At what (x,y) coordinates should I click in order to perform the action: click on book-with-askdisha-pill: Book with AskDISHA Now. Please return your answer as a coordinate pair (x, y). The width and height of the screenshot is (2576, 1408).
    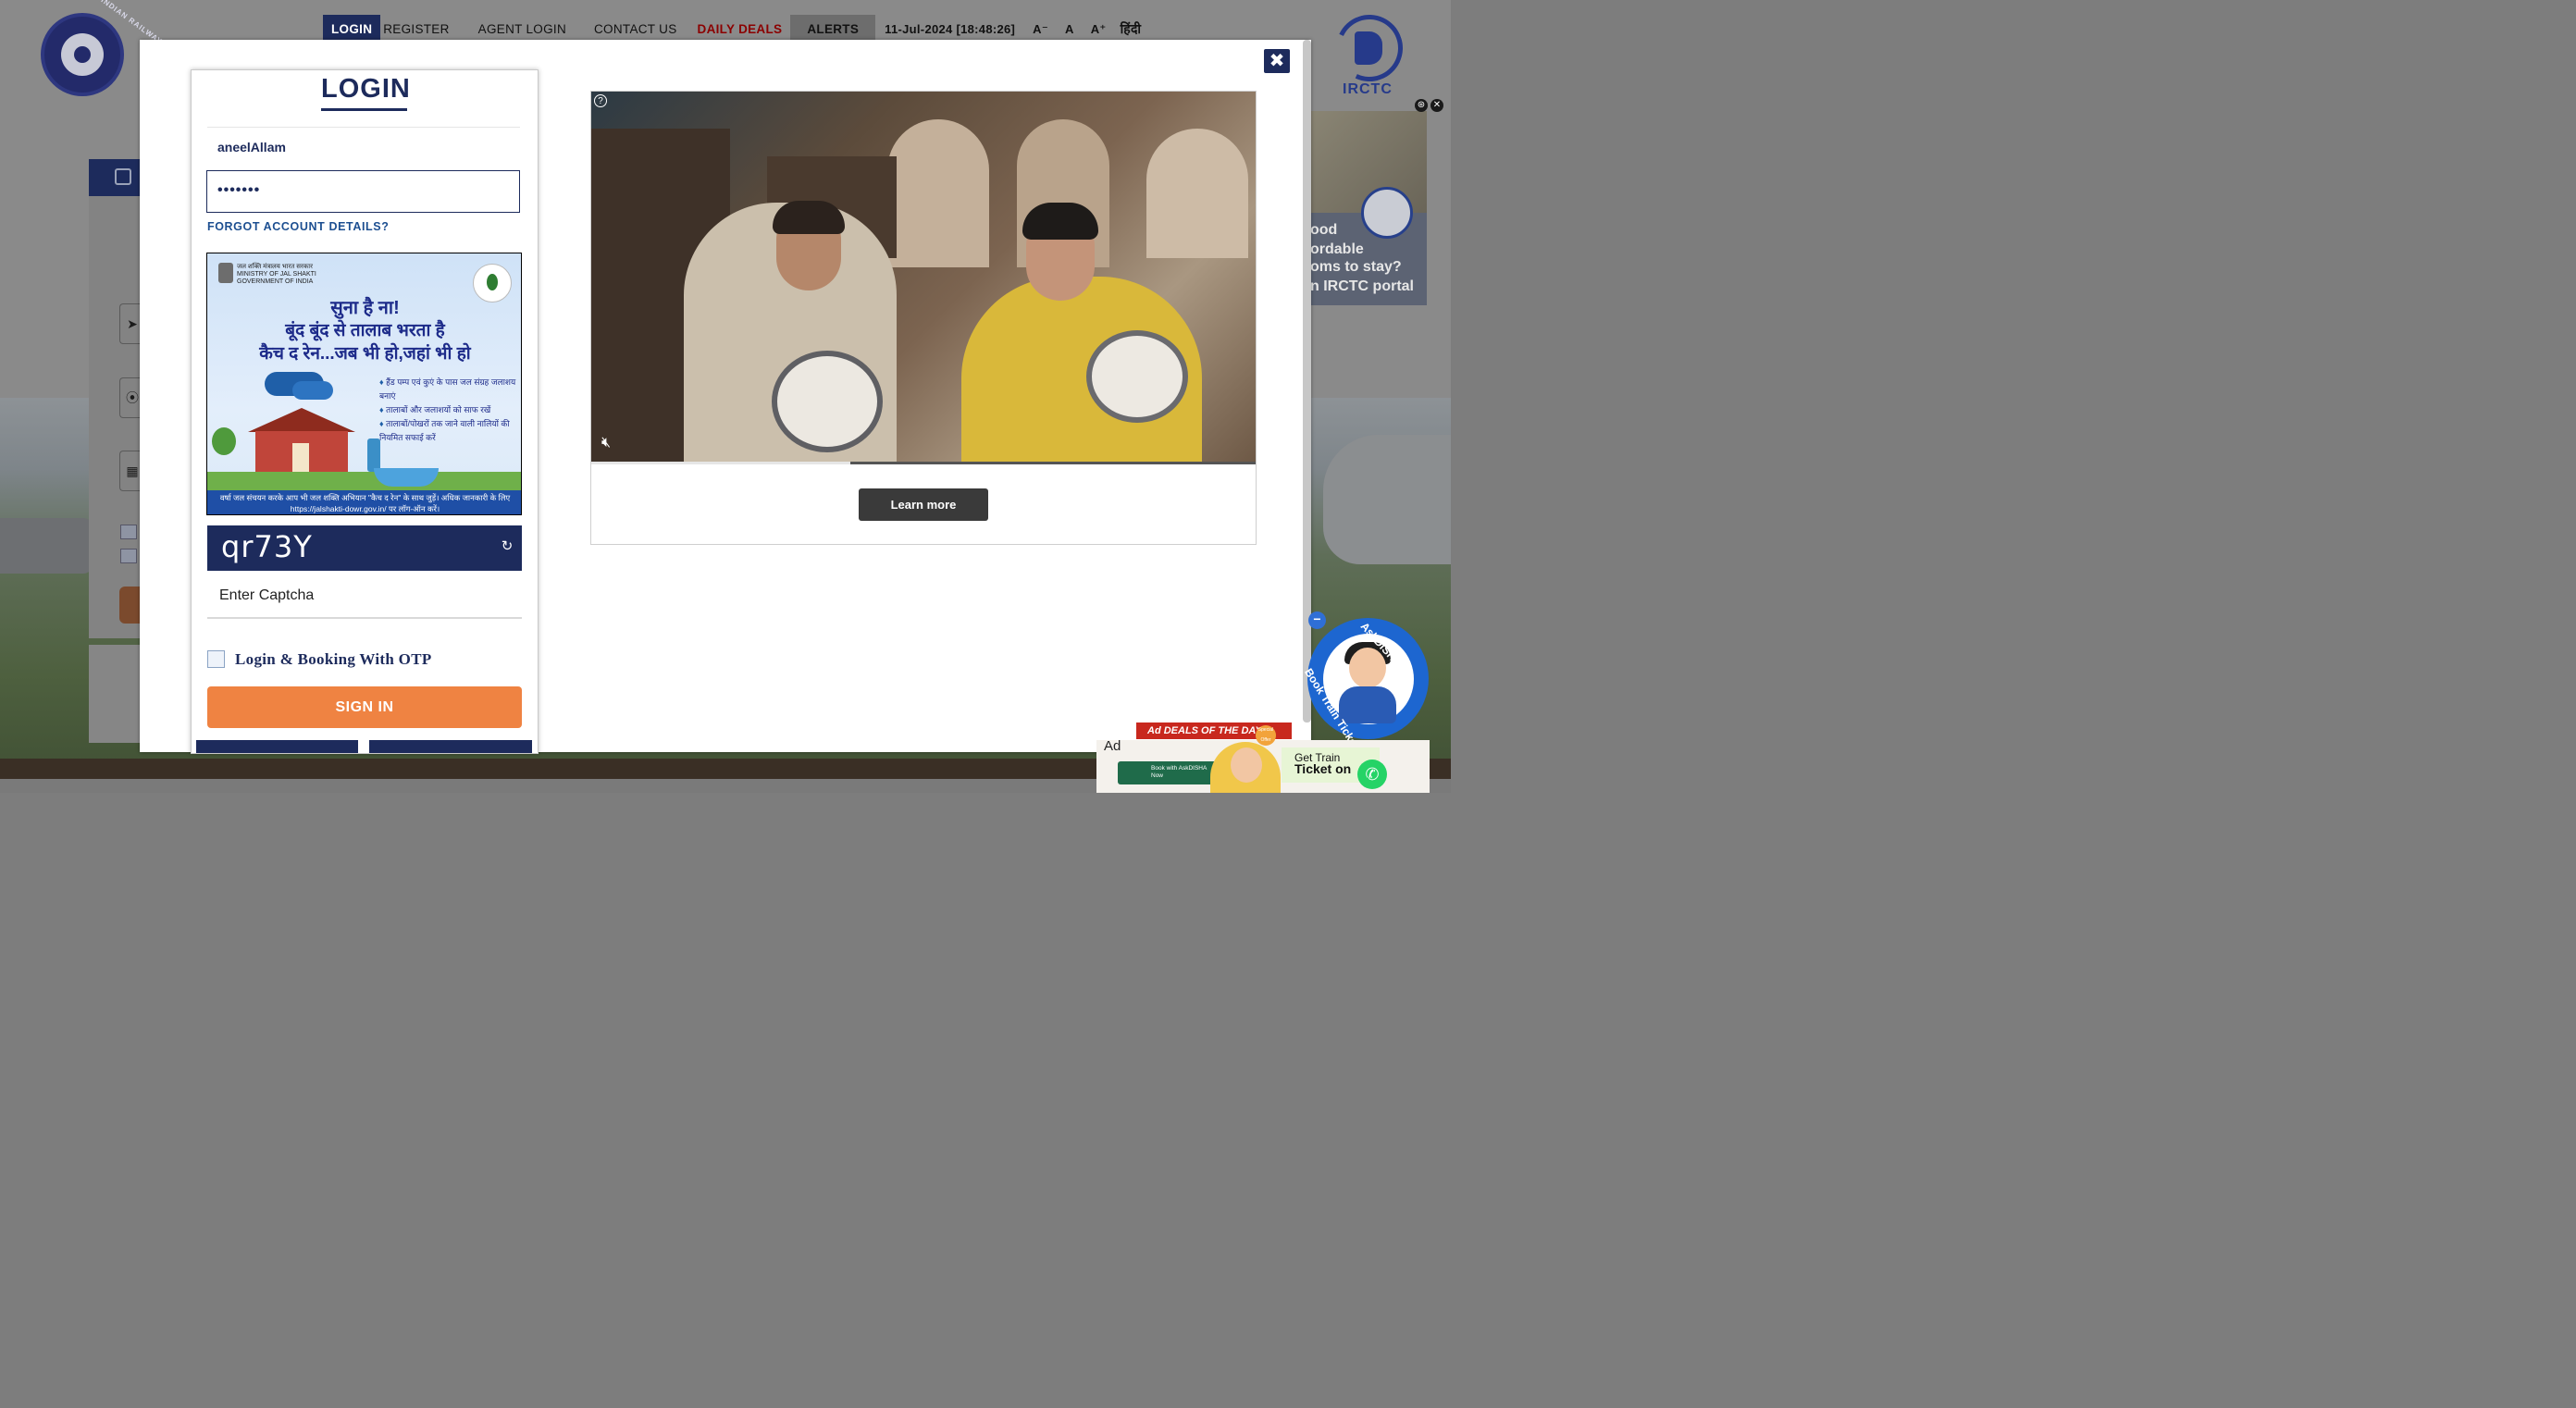
    Looking at the image, I should click on (1169, 773).